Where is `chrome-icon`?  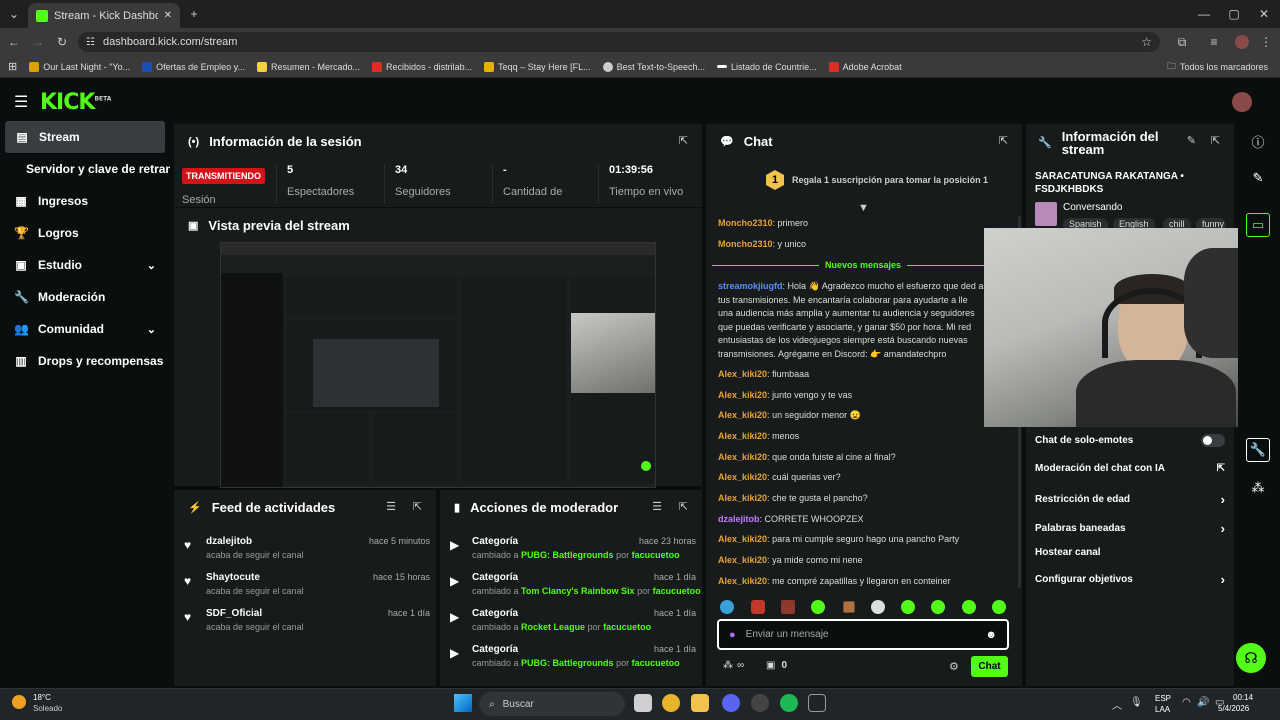 chrome-icon is located at coordinates (671, 703).